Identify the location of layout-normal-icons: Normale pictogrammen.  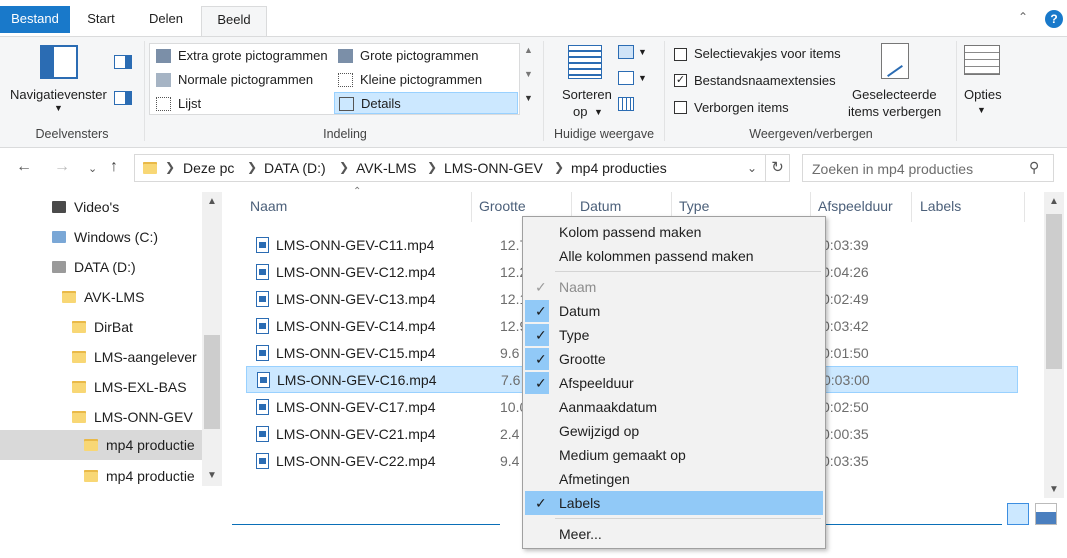
(232, 80).